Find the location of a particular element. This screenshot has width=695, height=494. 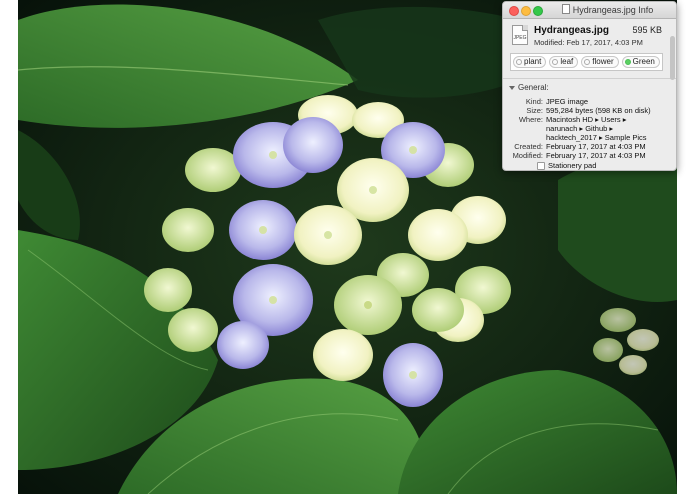

kind-row: Kind: JPEG image is located at coordinates (589, 101).